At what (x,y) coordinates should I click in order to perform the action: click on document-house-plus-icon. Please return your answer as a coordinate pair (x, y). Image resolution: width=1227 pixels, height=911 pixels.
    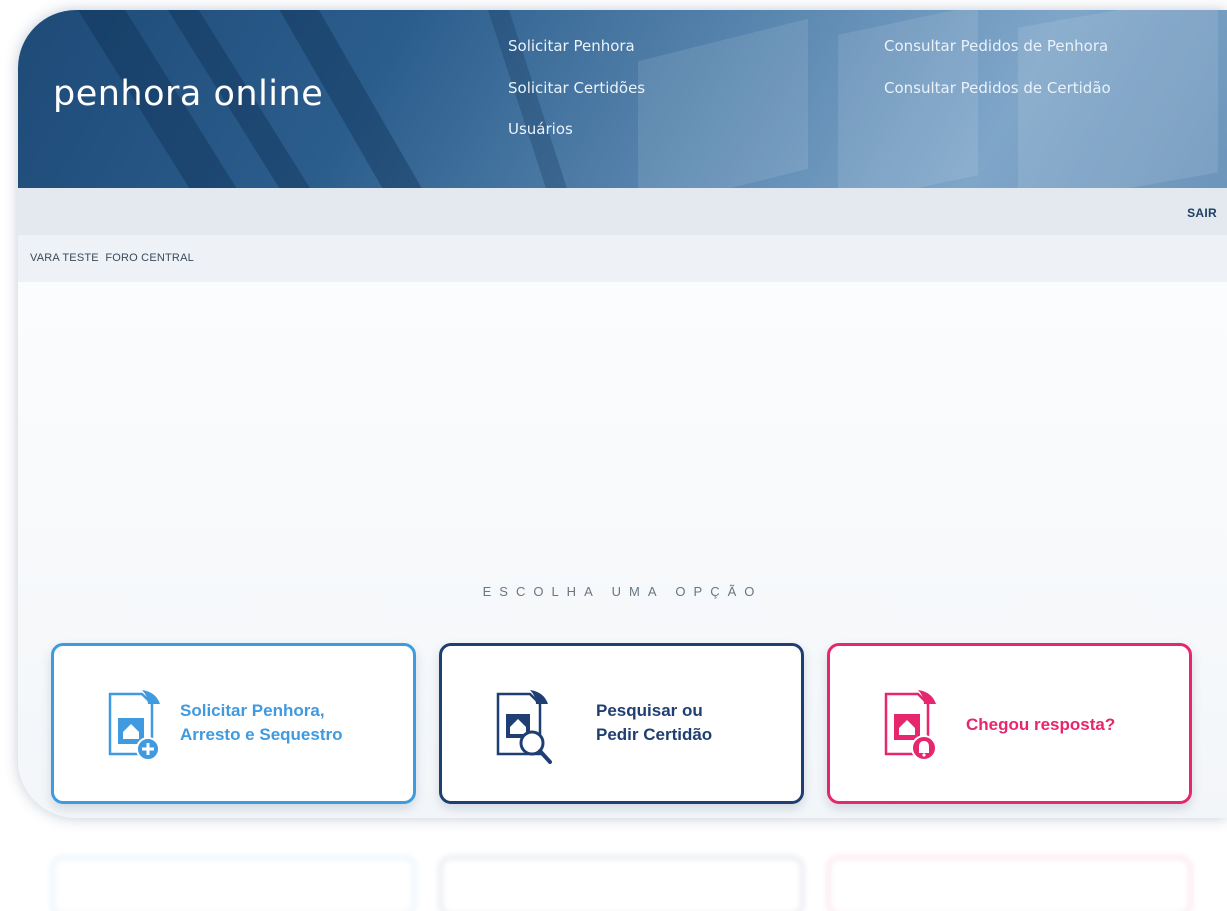
    Looking at the image, I should click on (134, 725).